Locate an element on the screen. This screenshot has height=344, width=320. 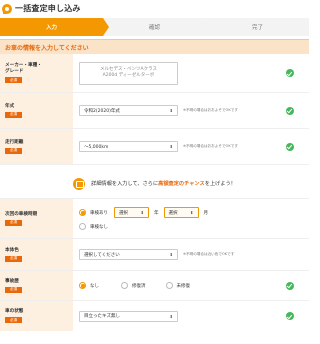
color-row: 本体色 必須 選択してください ⬍ ※不明の場合は近い色でOKです is located at coordinates (154, 255).